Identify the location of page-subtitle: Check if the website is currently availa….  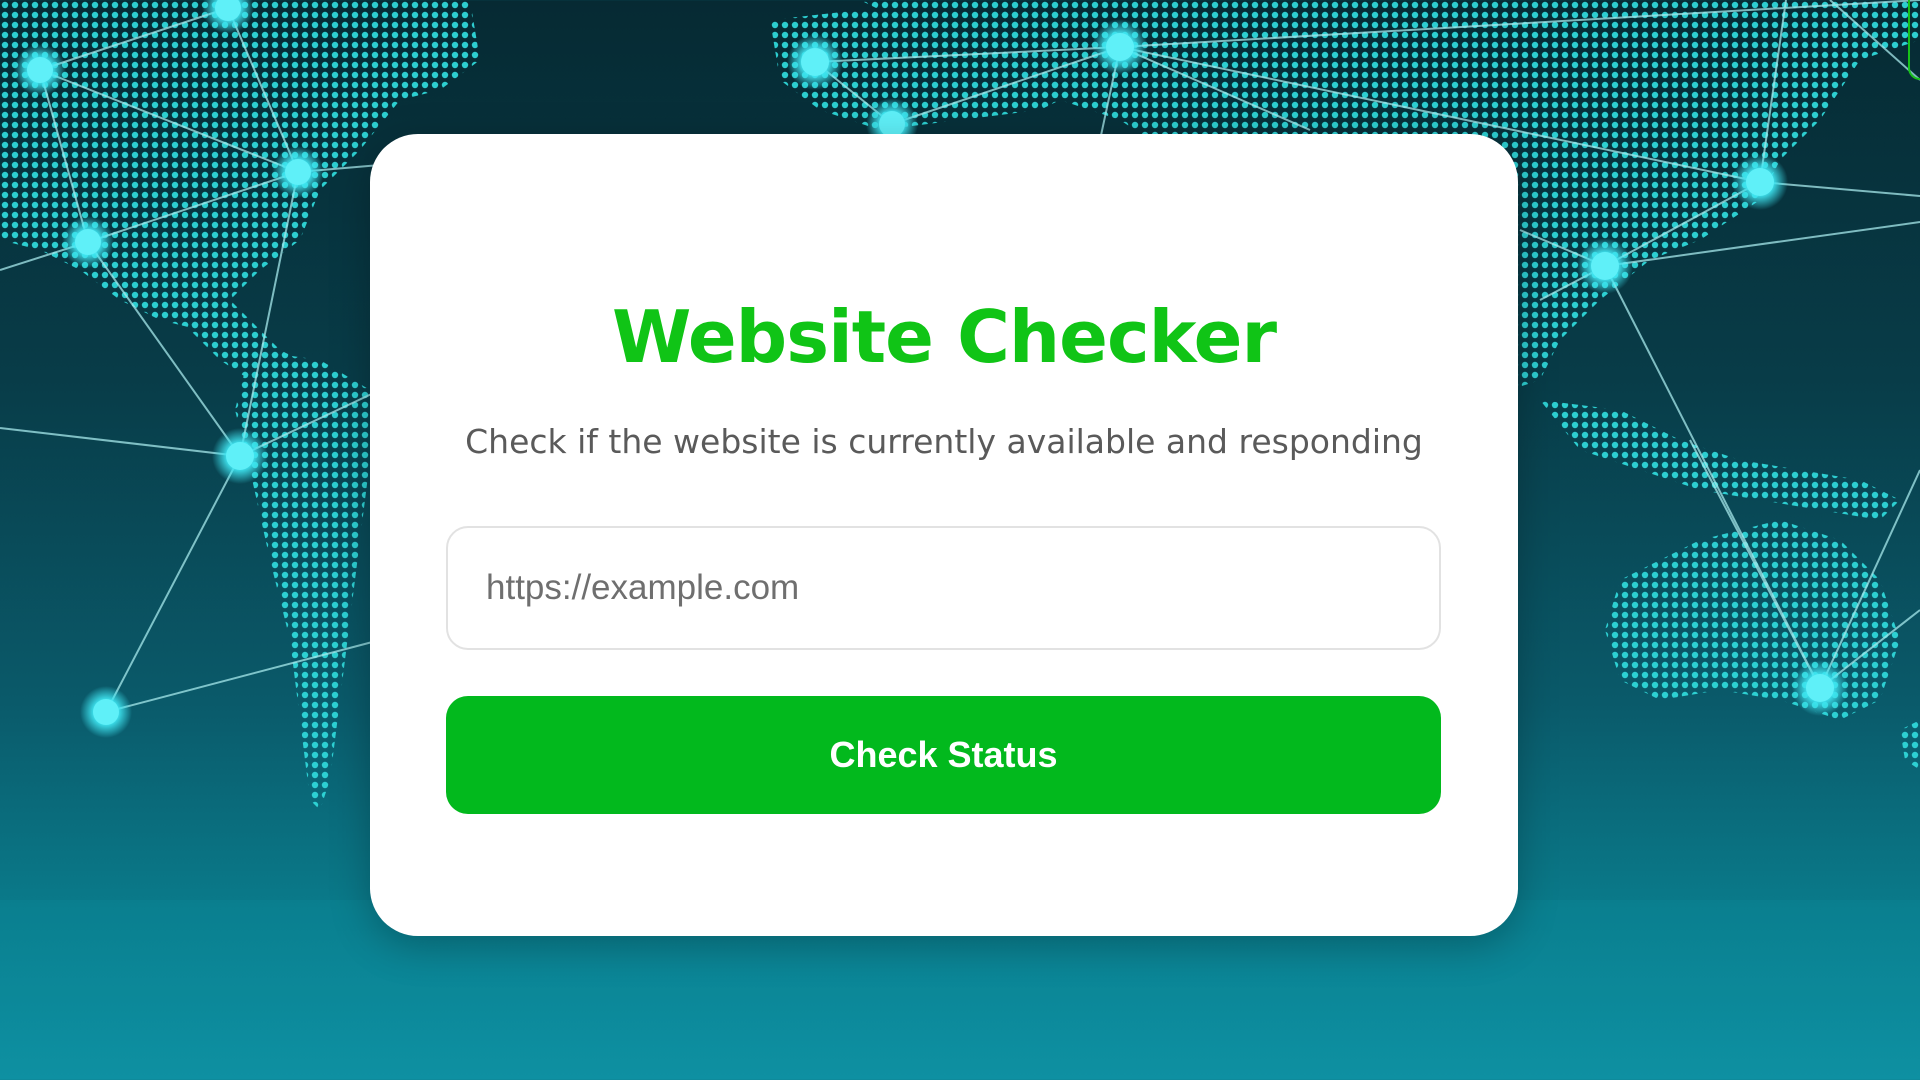
(944, 441).